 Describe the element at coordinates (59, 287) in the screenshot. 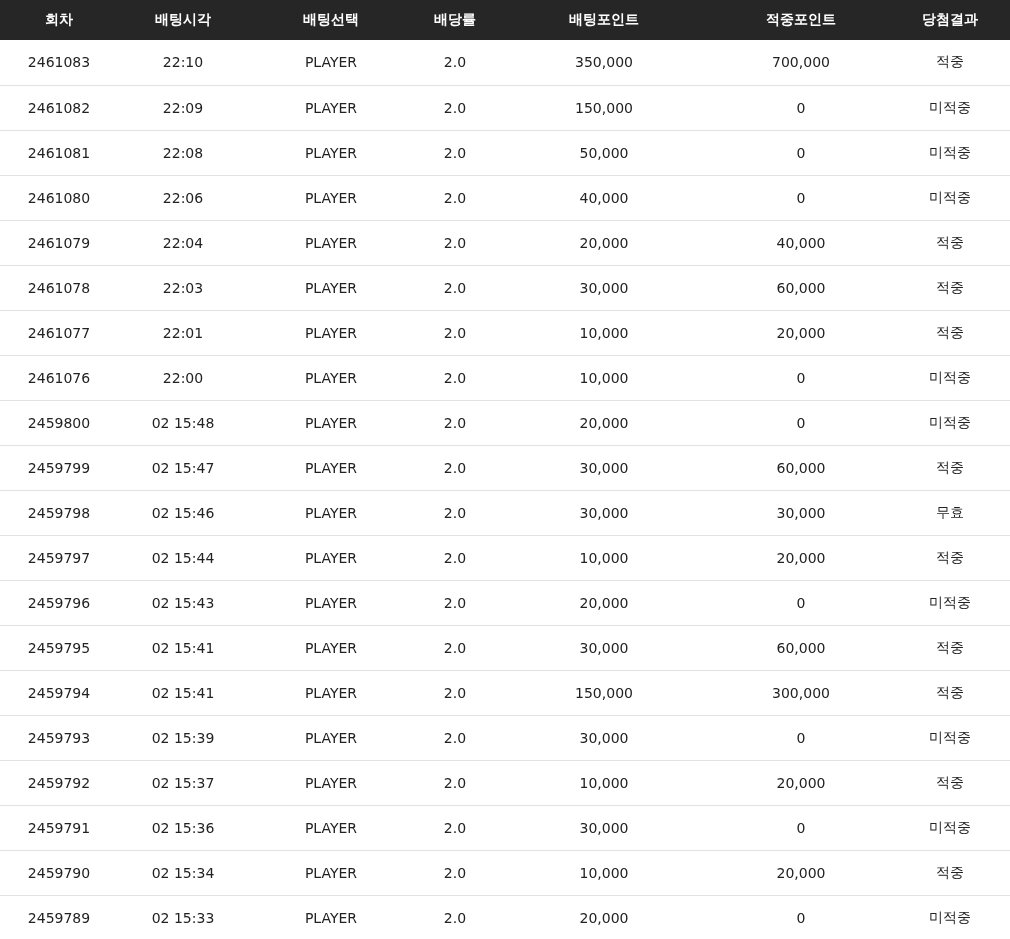

I see `table-cell: 2461078` at that location.